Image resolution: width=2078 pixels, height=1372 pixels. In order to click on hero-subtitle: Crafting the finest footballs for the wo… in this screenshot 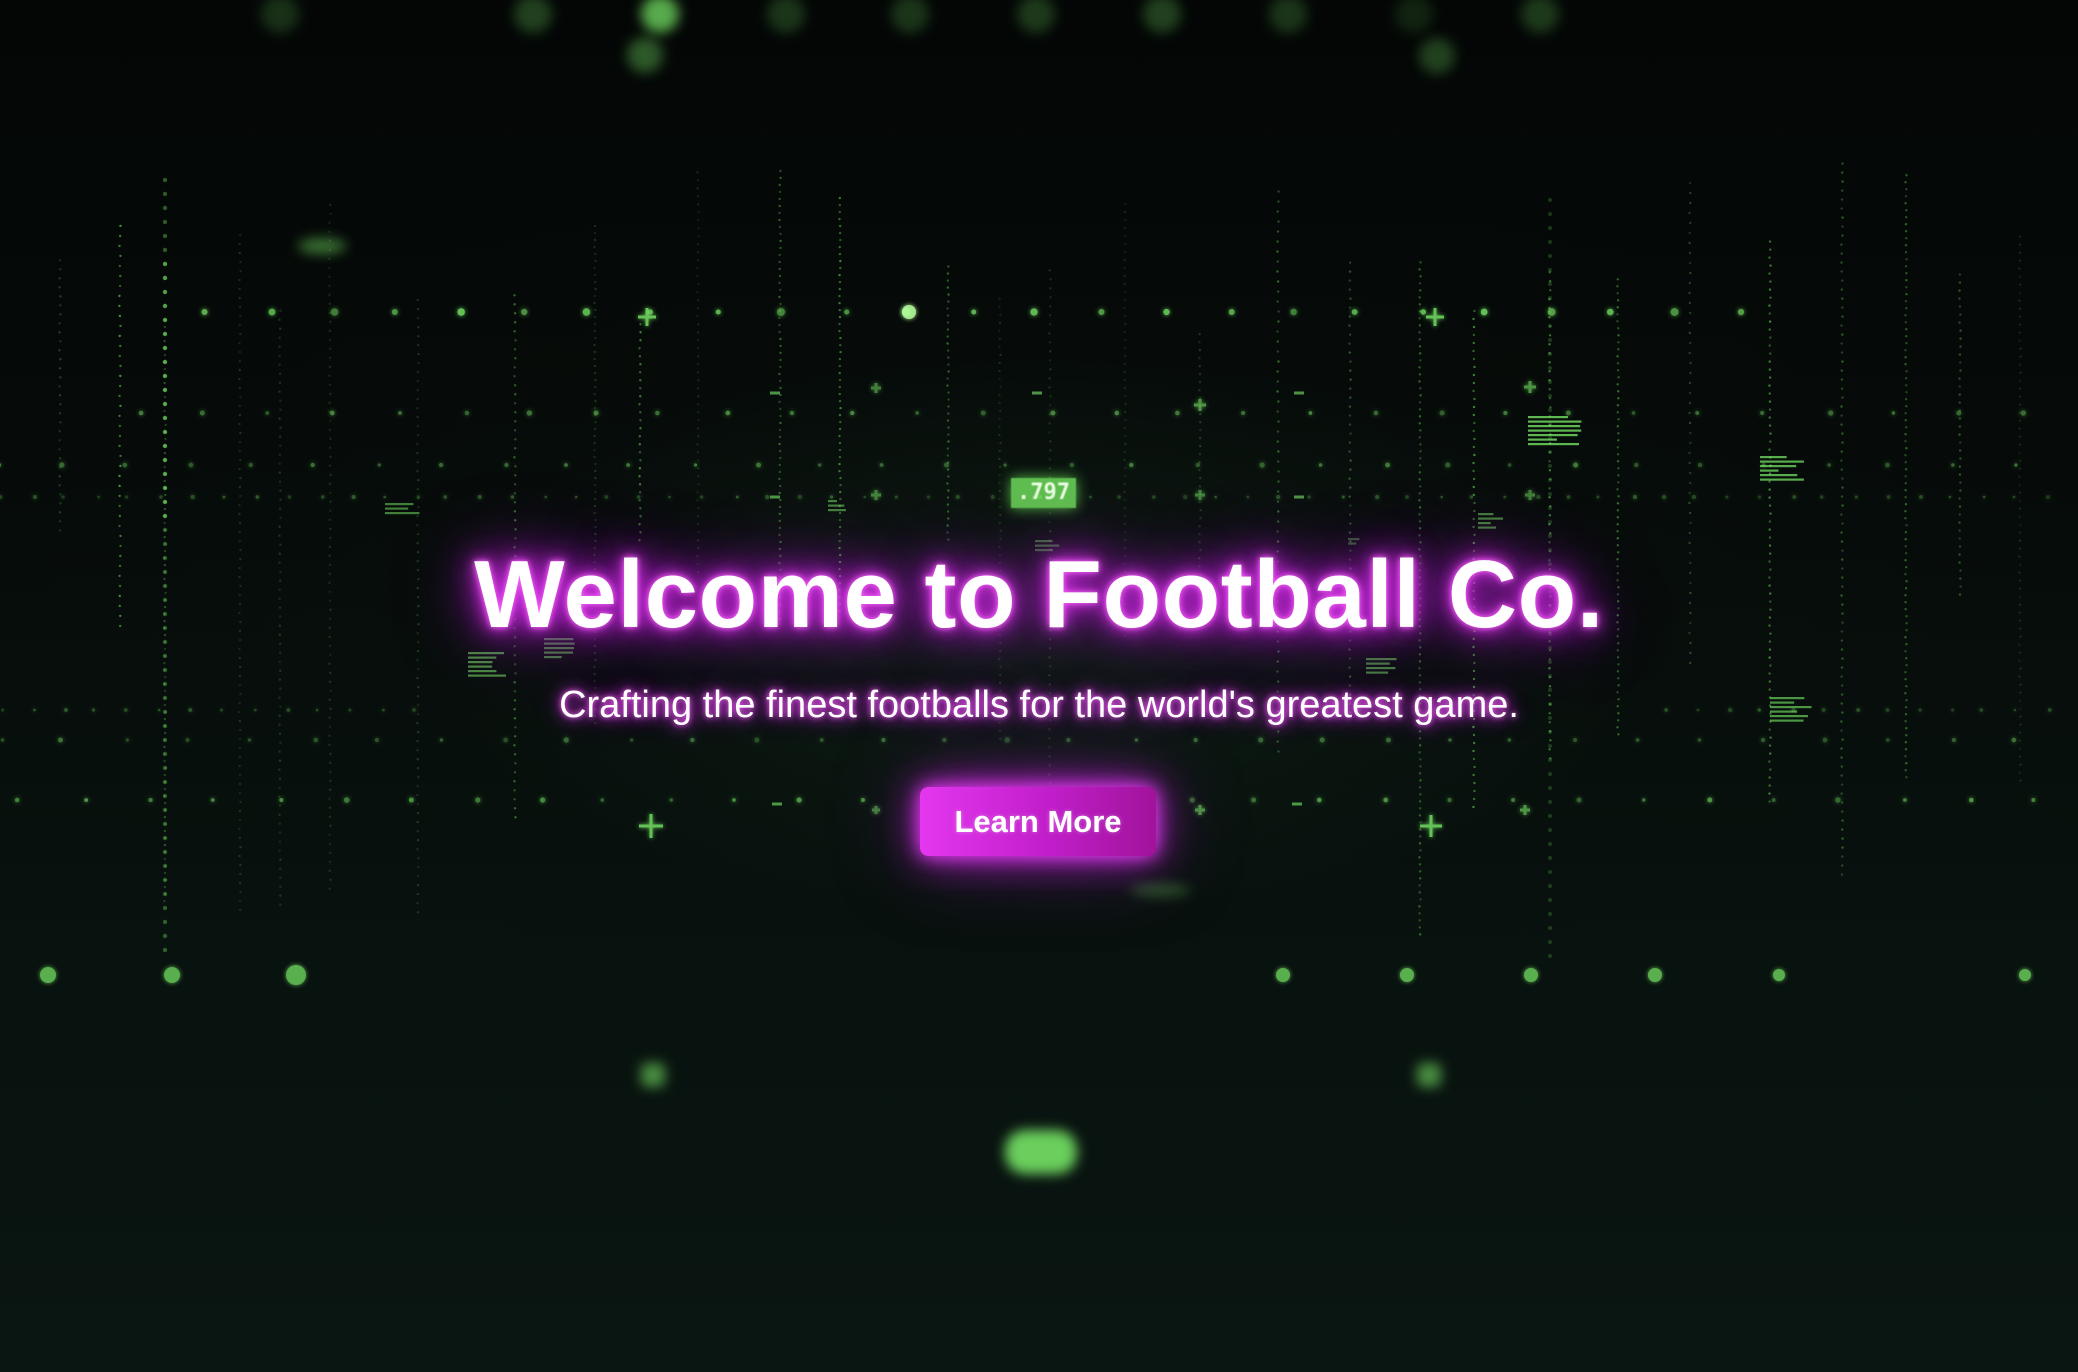, I will do `click(1039, 705)`.